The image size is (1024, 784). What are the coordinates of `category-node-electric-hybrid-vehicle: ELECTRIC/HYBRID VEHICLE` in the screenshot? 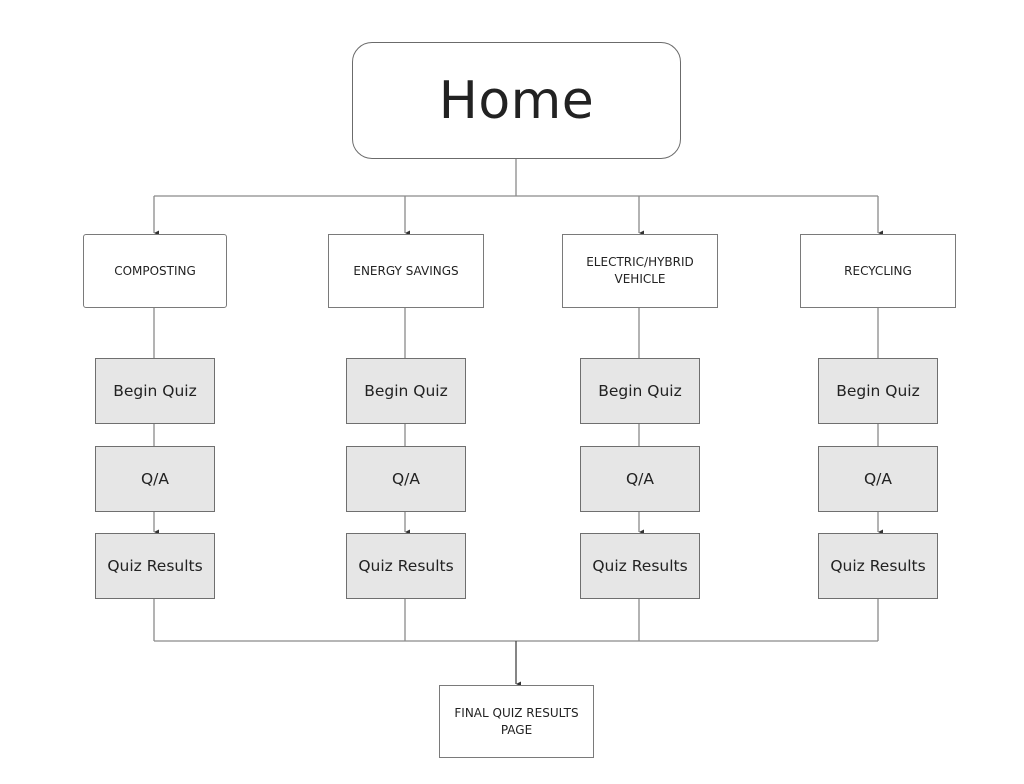 It's located at (640, 271).